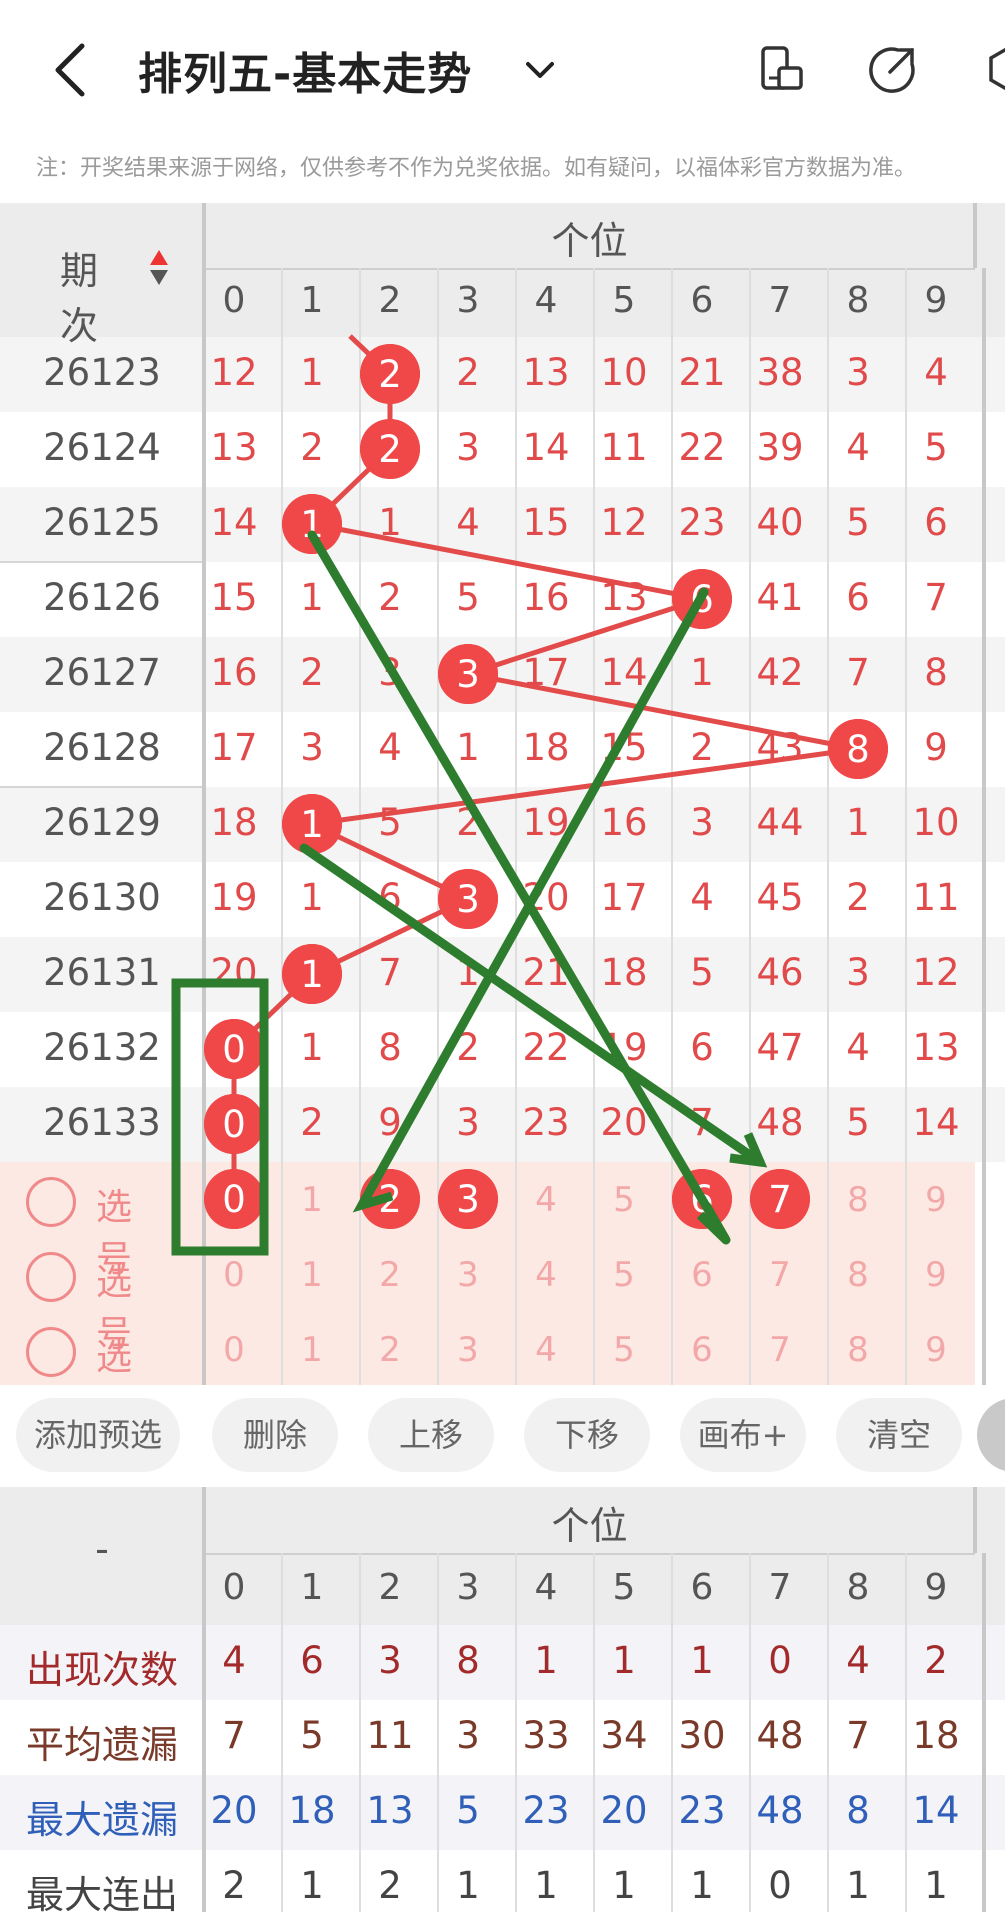 The height and width of the screenshot is (1925, 1005). What do you see at coordinates (858, 1587) in the screenshot?
I see `digit-header: 8` at bounding box center [858, 1587].